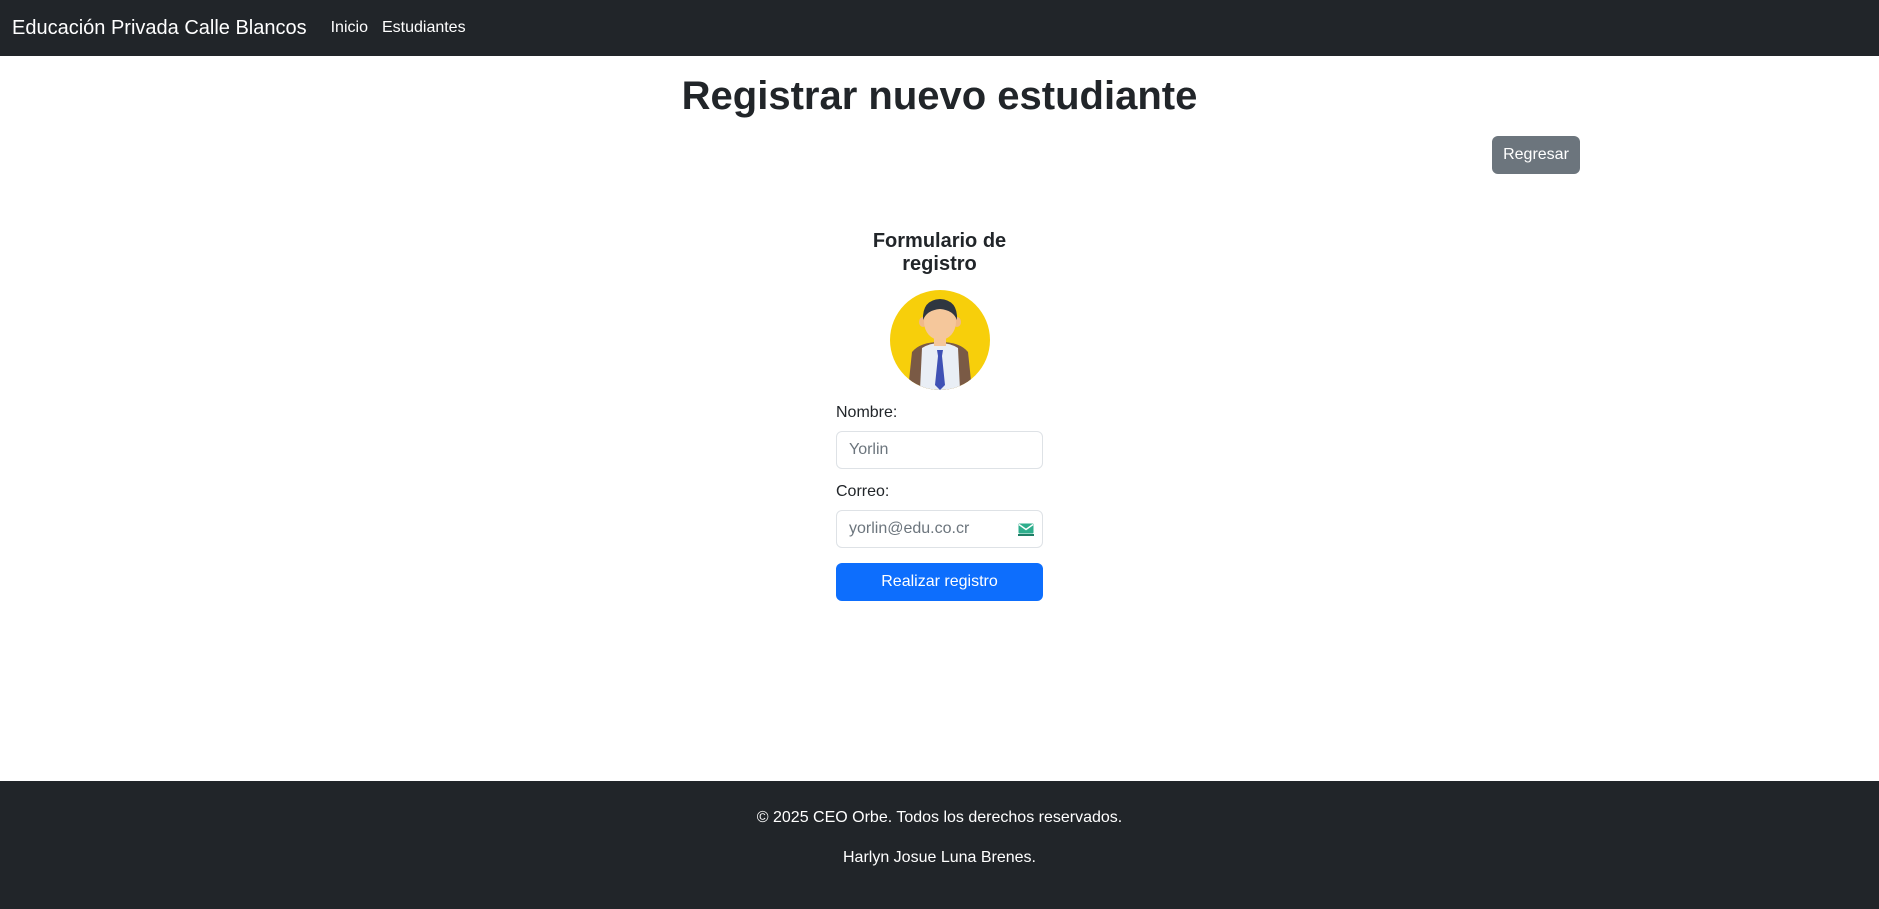 This screenshot has width=1879, height=909. What do you see at coordinates (159, 28) in the screenshot?
I see `navbar-brand: Educación Privada Calle Blancos` at bounding box center [159, 28].